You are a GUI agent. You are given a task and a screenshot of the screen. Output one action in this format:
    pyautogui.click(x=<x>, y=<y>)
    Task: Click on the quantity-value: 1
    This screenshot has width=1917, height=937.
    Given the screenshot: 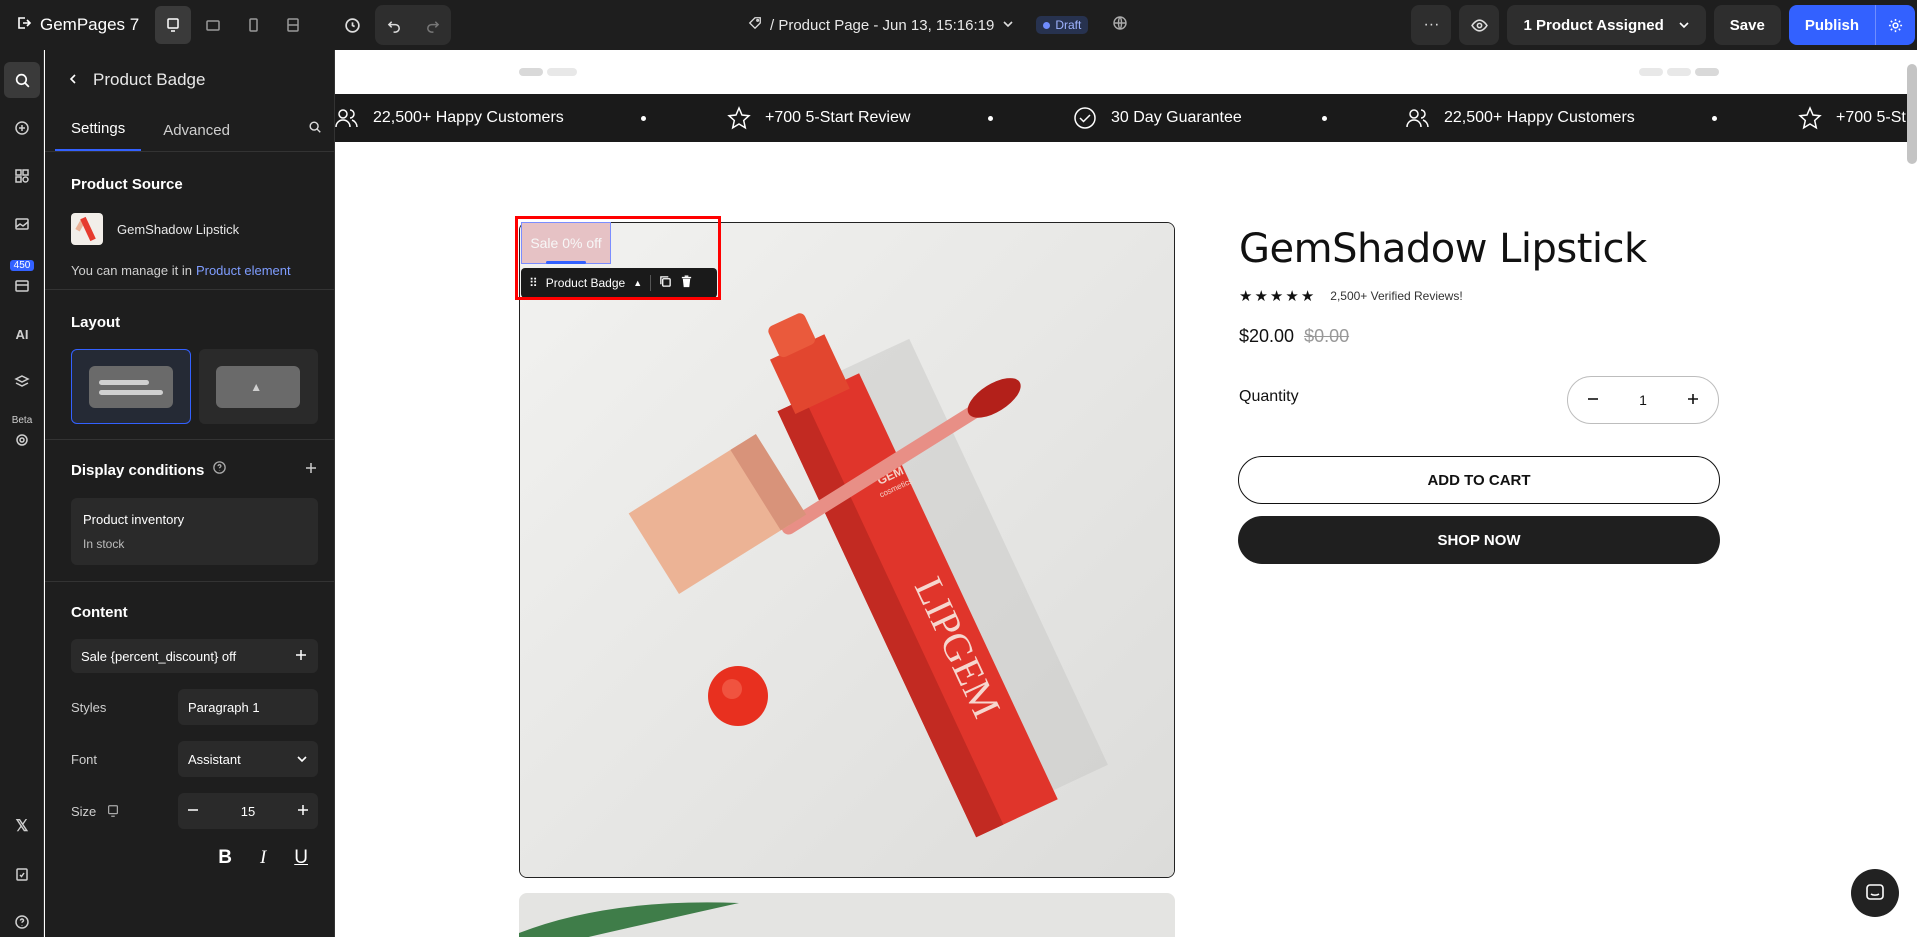 What is the action you would take?
    pyautogui.click(x=1643, y=400)
    